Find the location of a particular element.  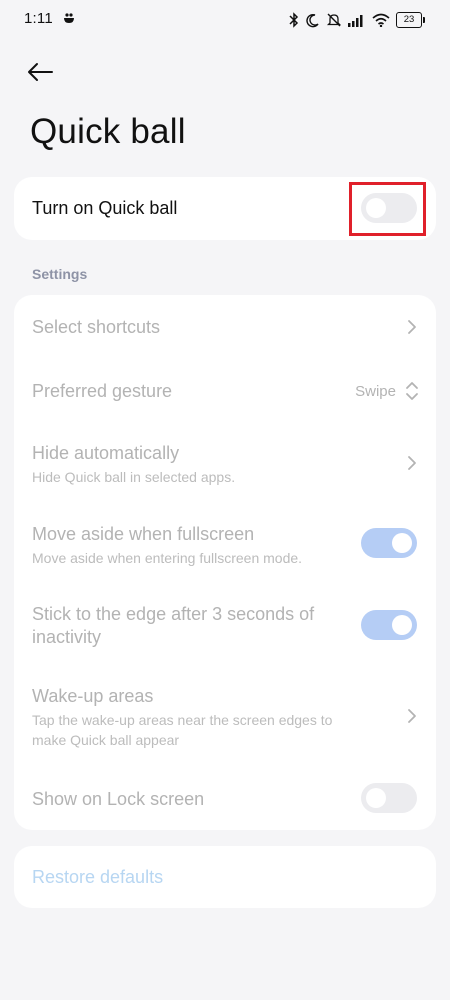

preferred-gesture-value: Swipe is located at coordinates (375, 391).